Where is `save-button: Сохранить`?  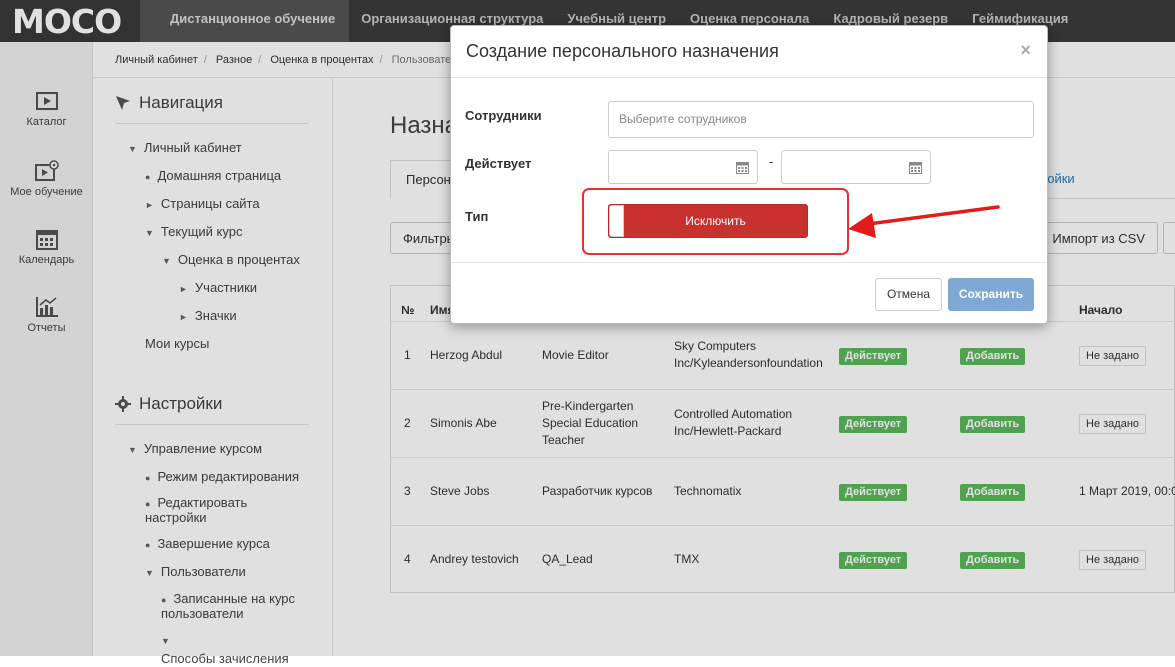
save-button: Сохранить is located at coordinates (991, 294).